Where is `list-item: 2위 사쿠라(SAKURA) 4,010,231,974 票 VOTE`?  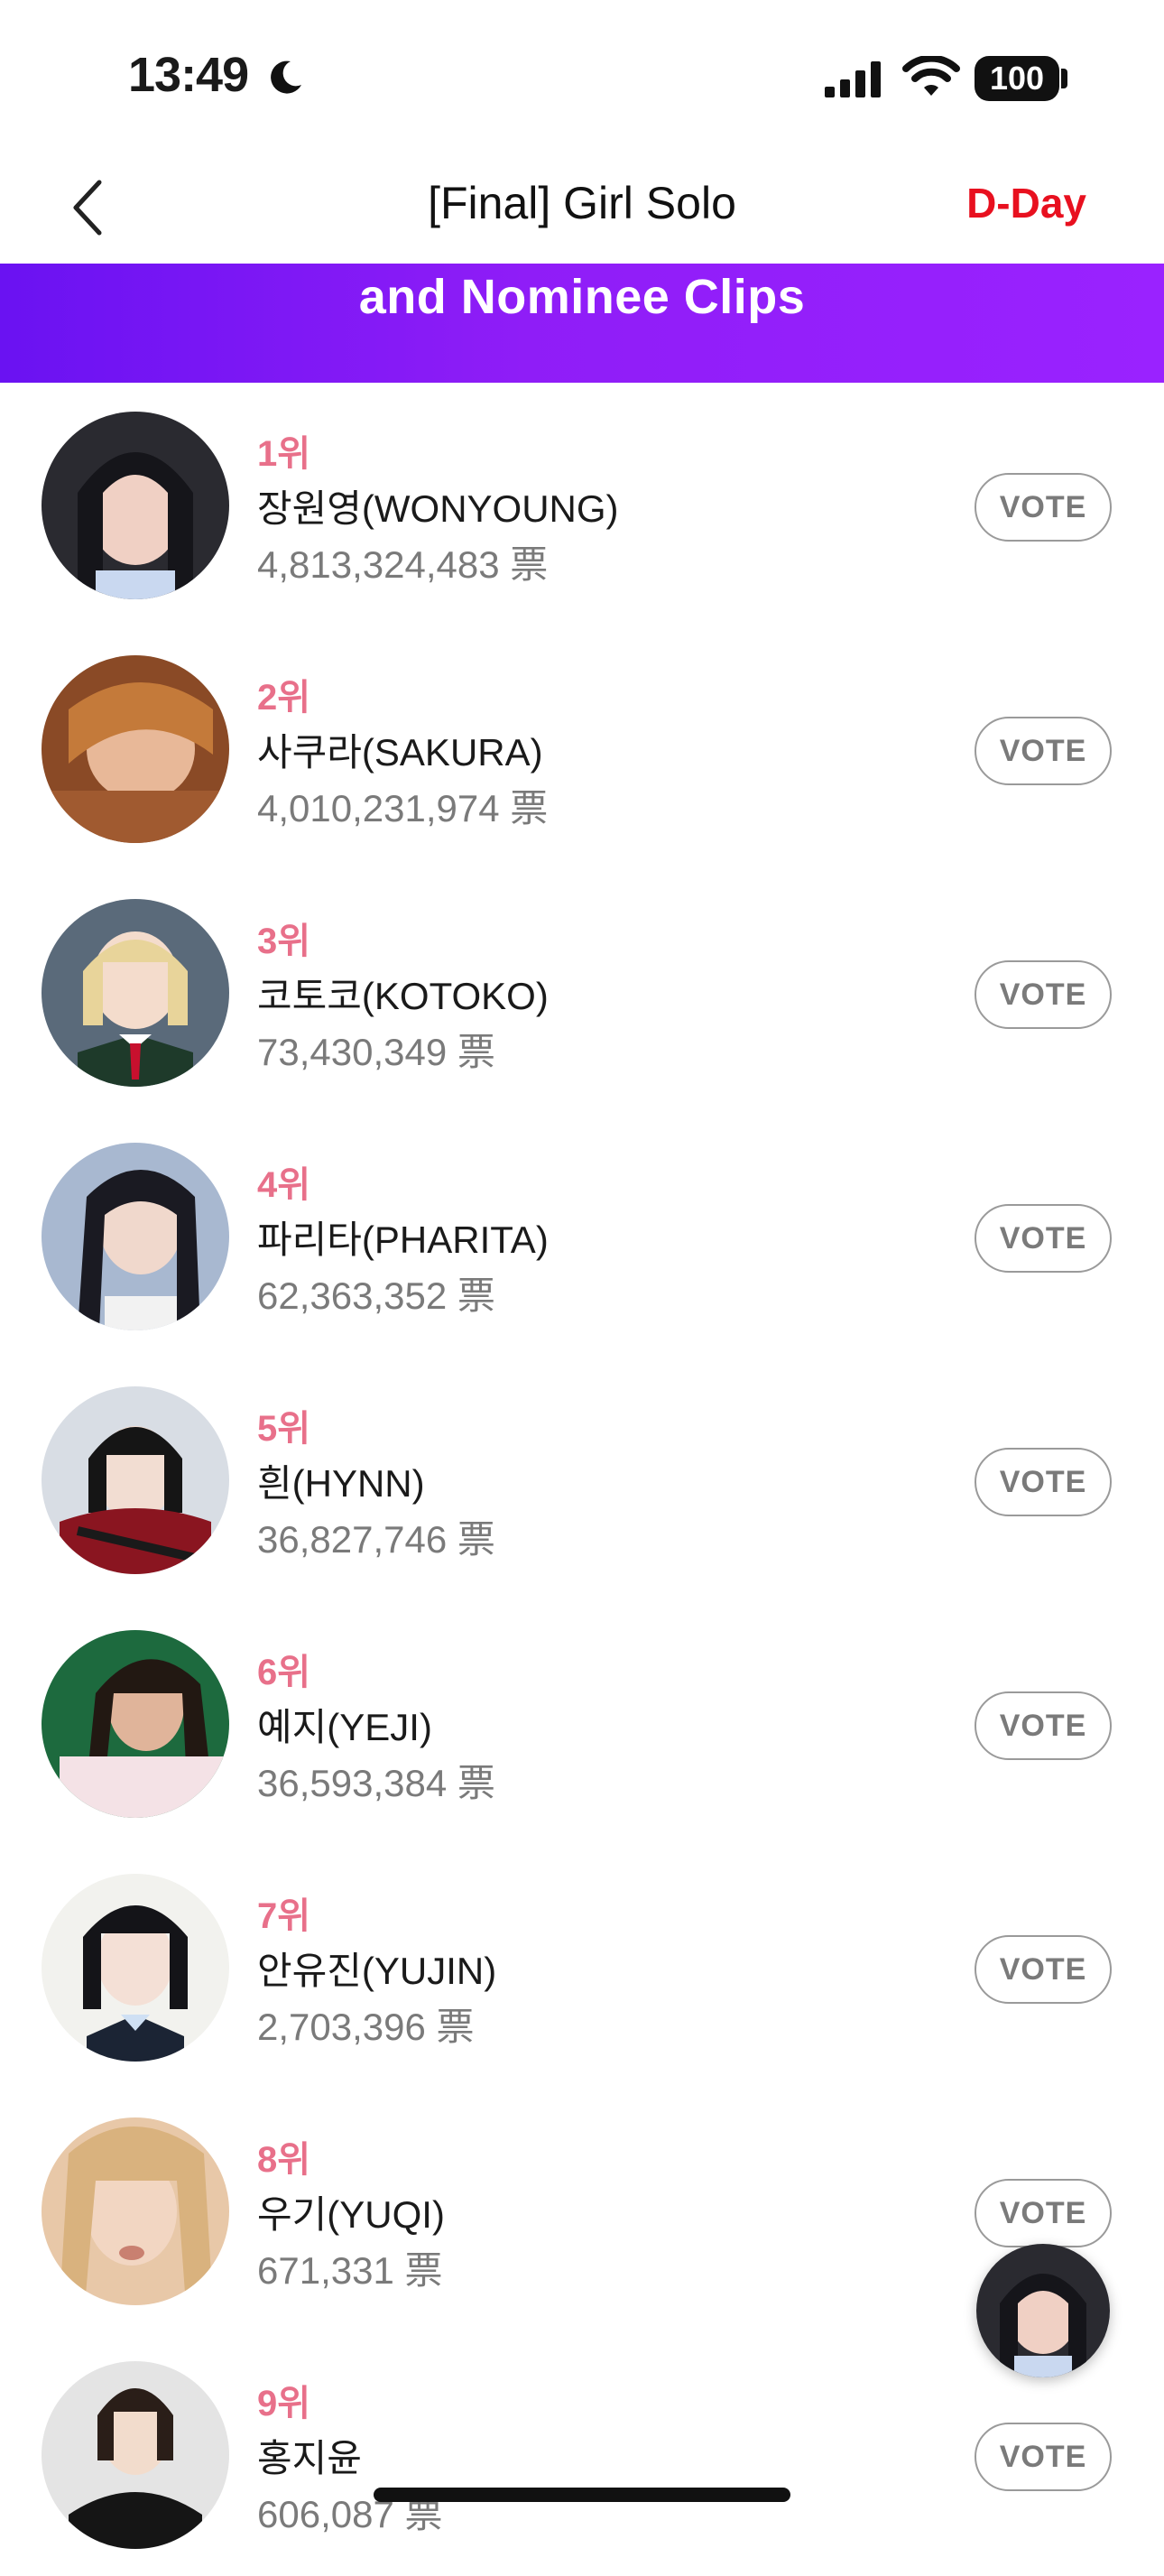
list-item: 2위 사쿠라(SAKURA) 4,010,231,974 票 VOTE is located at coordinates (582, 748).